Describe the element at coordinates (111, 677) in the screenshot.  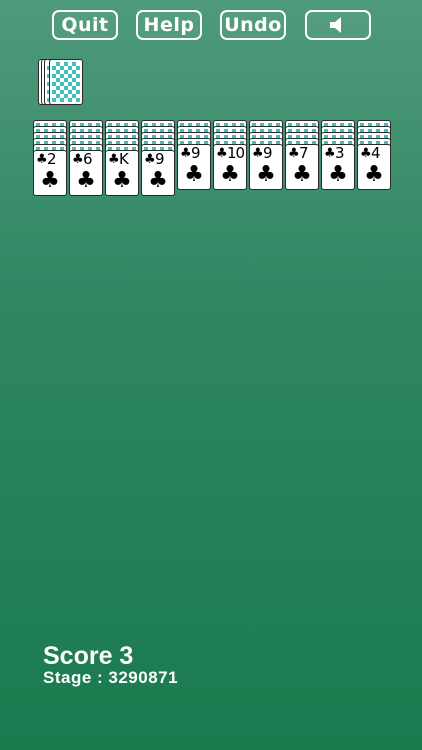
I see `stage-text: Stage : 3290871` at that location.